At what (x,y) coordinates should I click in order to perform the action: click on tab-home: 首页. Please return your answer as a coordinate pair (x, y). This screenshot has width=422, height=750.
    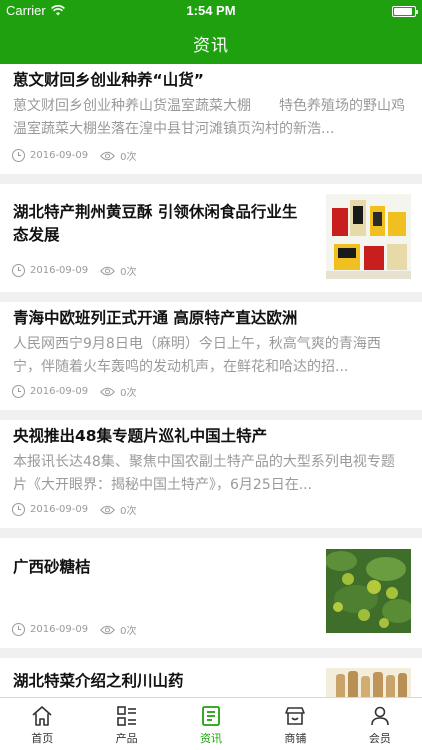
    Looking at the image, I should click on (42, 724).